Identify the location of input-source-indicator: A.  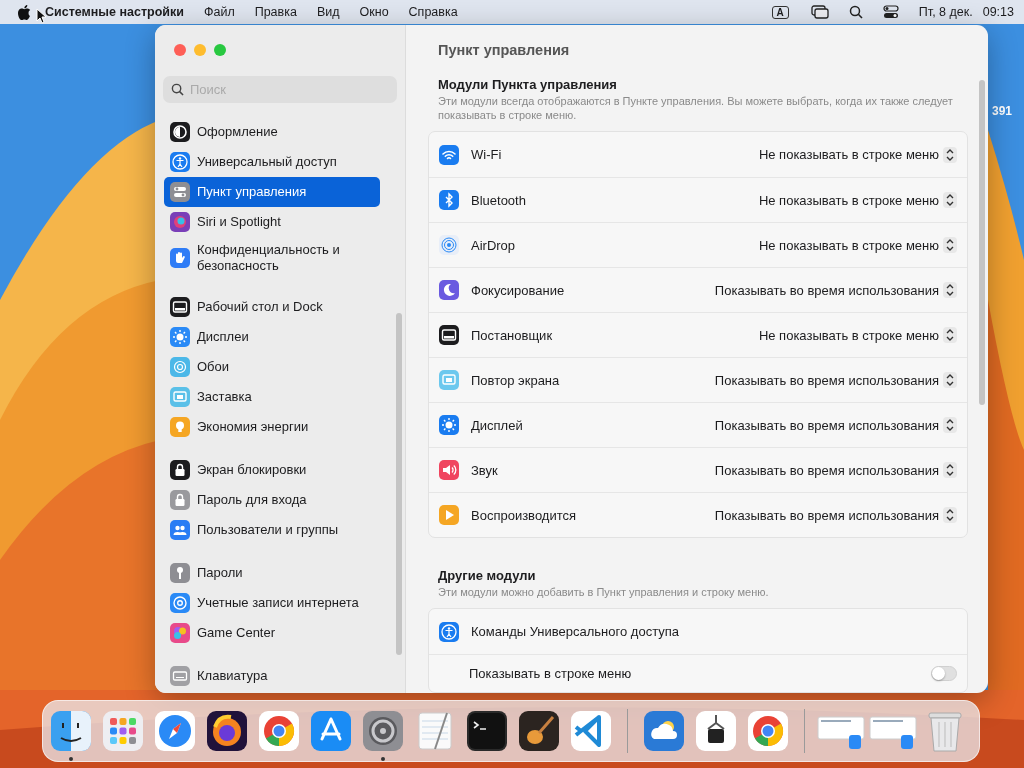
(780, 12).